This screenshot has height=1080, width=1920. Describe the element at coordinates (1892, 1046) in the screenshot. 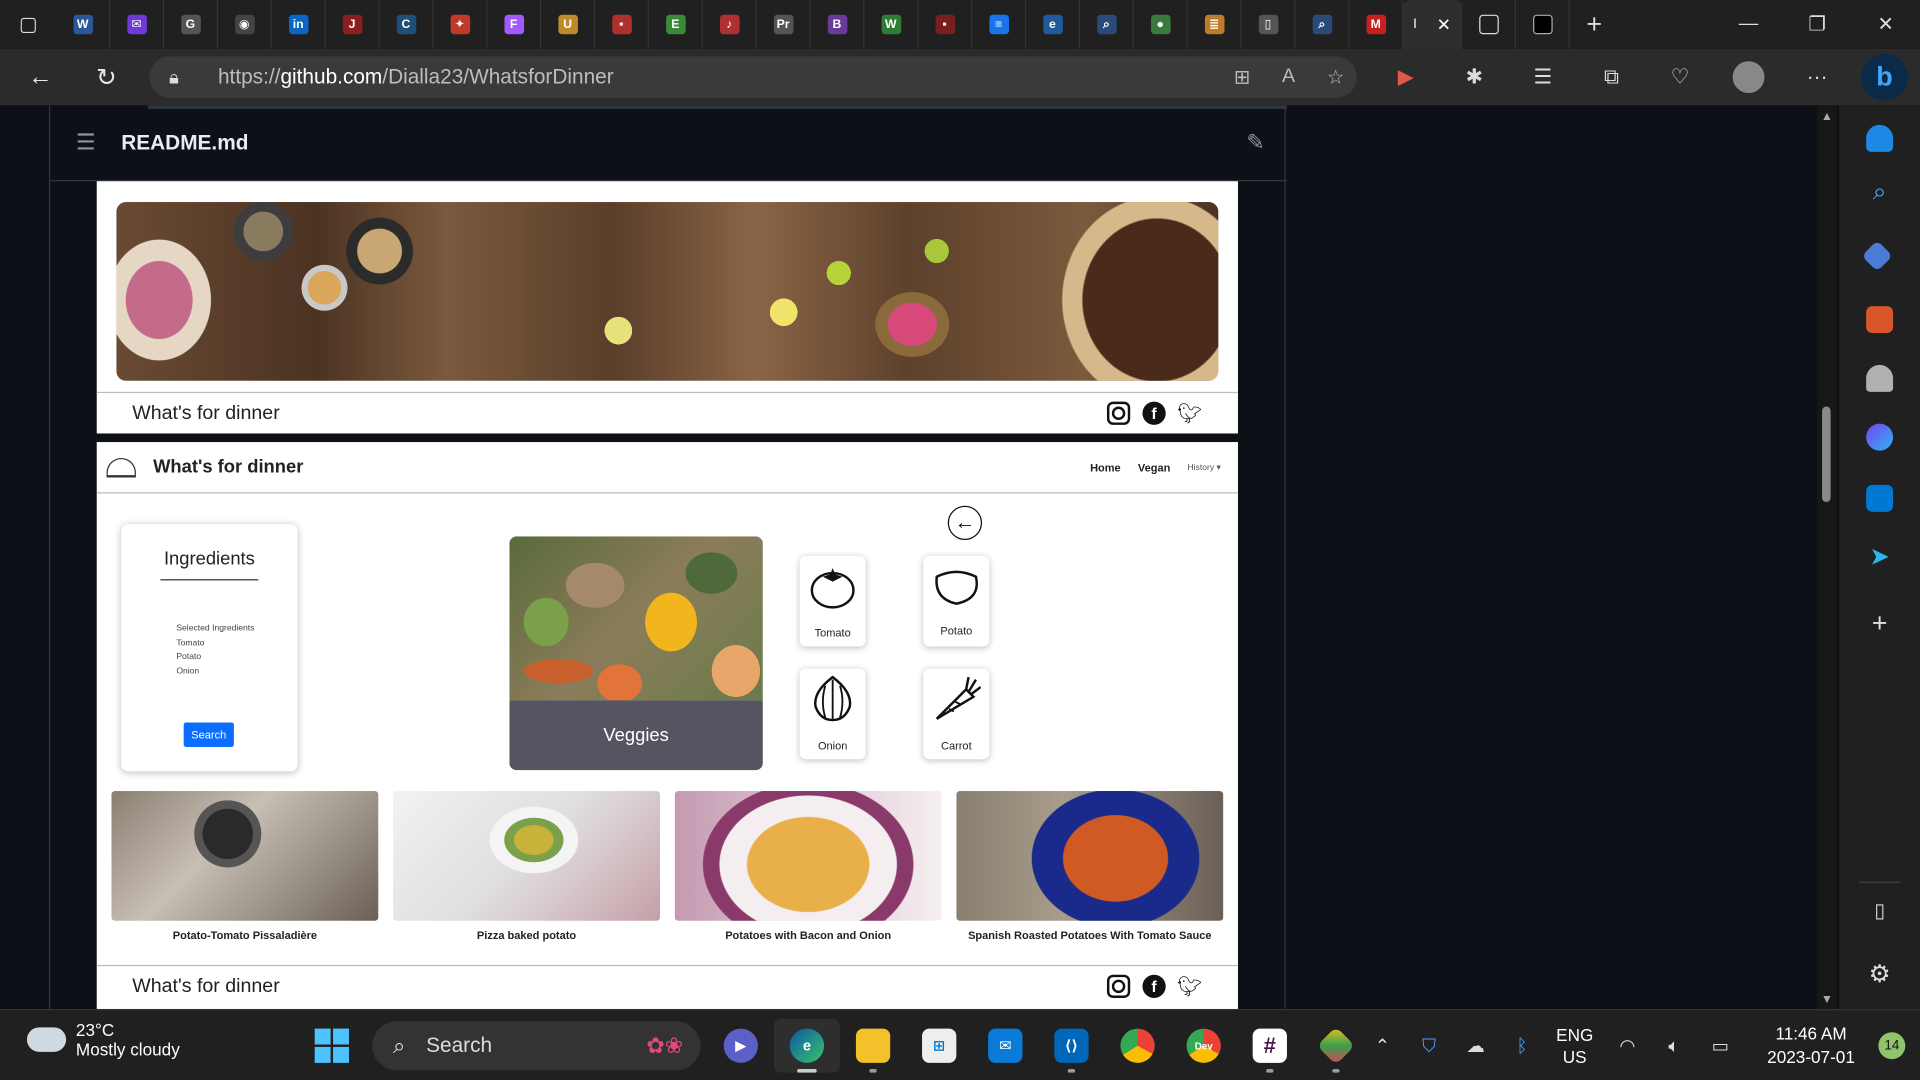

I see `notification-badge: 14` at that location.